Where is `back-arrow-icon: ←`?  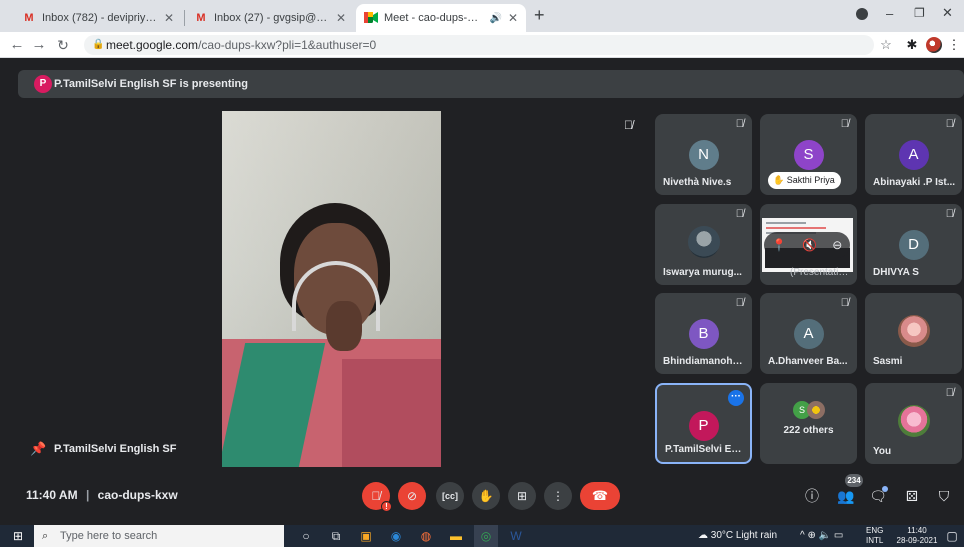
back-arrow-icon: ← is located at coordinates (17, 45).